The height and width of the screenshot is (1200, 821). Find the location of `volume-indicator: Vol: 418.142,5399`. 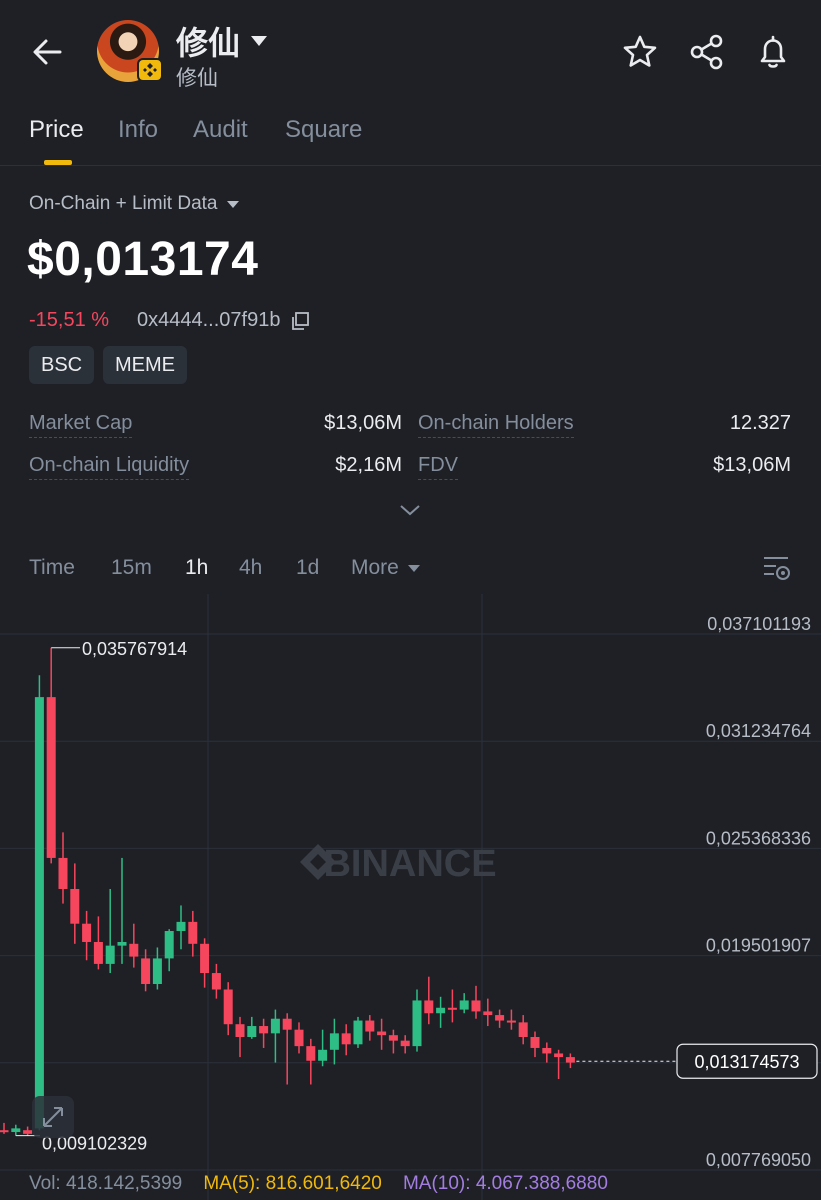

volume-indicator: Vol: 418.142,5399 is located at coordinates (106, 1183).